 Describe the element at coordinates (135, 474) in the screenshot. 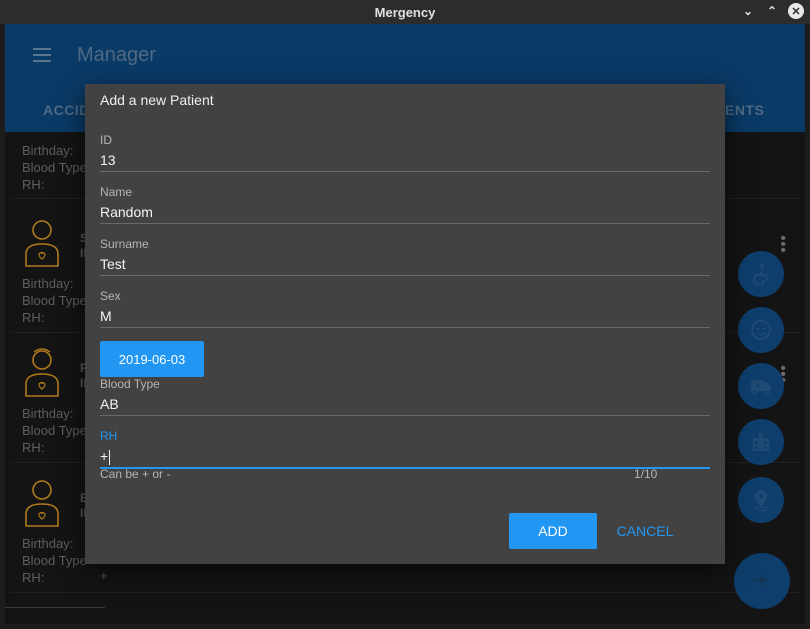

I see `rh-helper-text: Can be + or -` at that location.